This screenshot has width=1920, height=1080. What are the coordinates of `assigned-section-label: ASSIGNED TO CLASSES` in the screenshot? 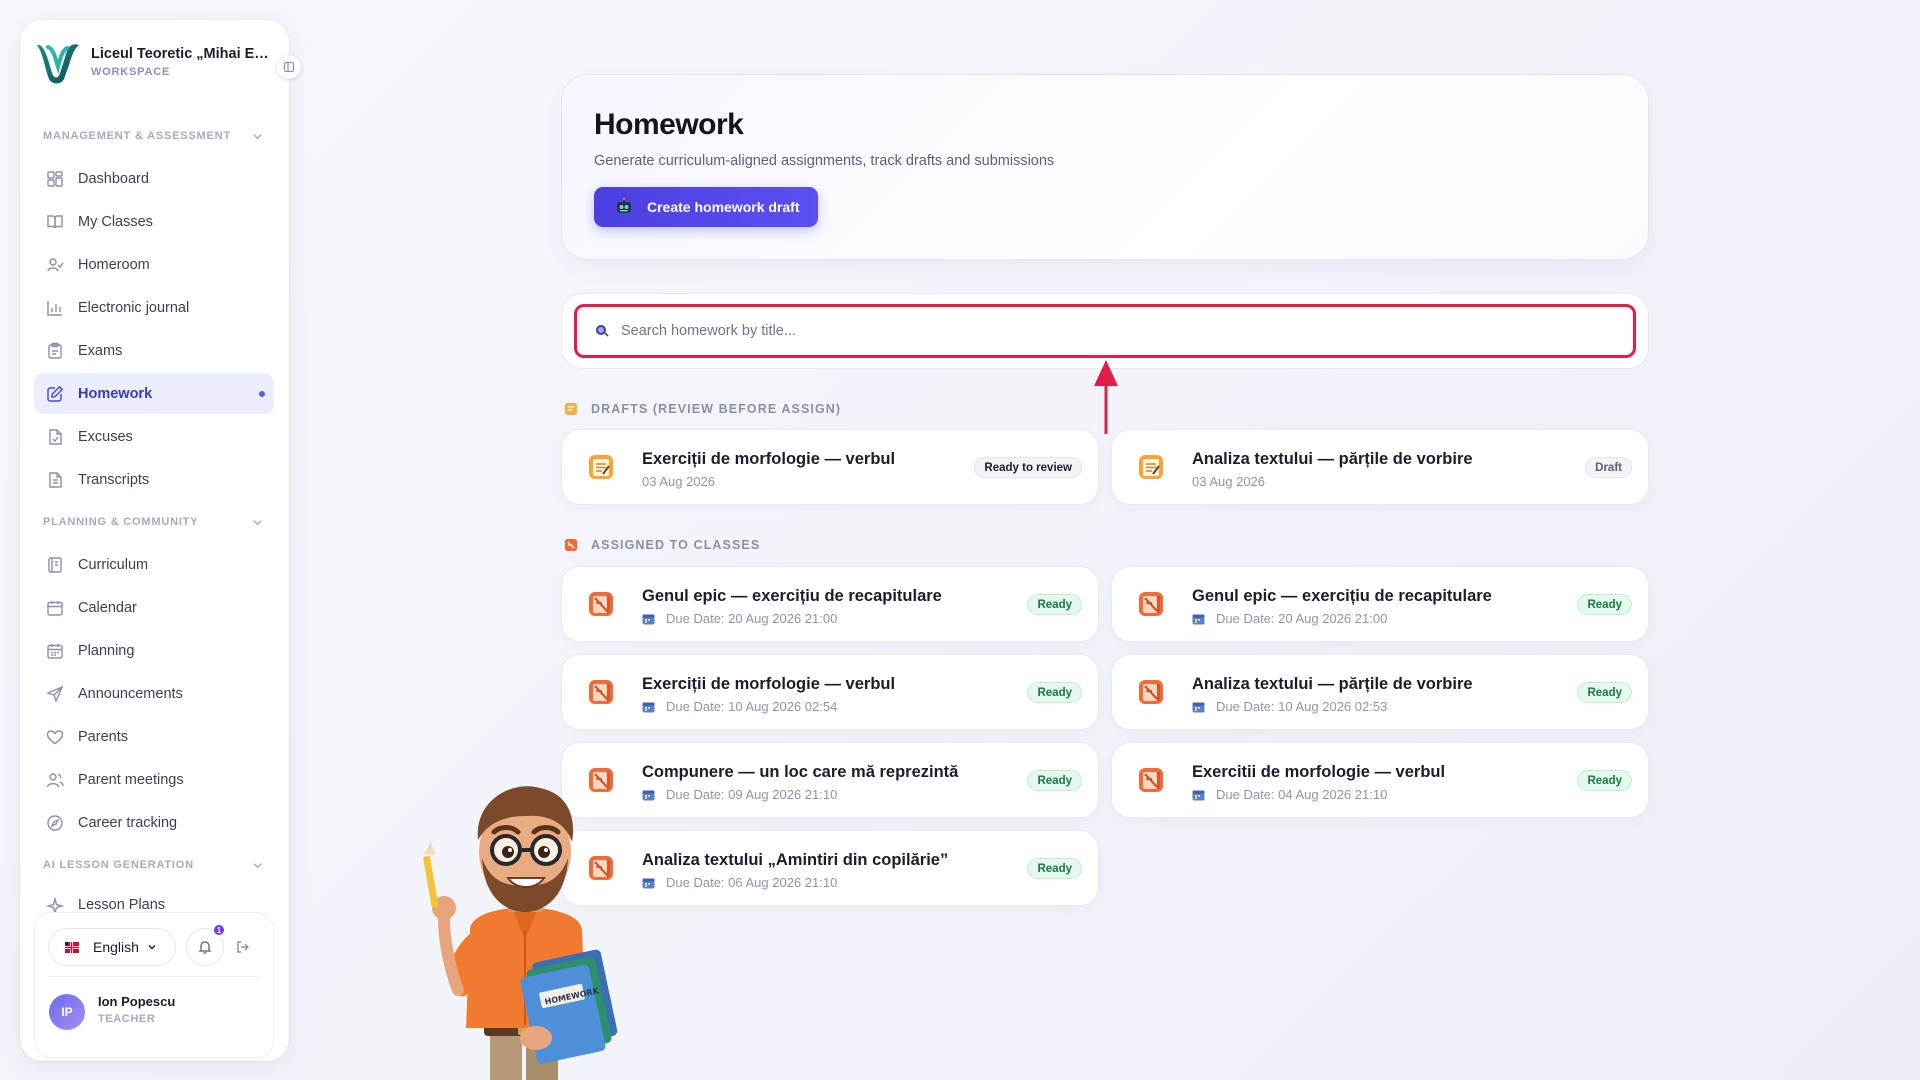 It's located at (662, 545).